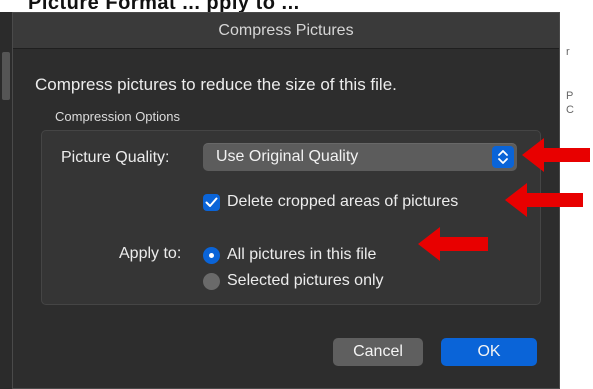 The height and width of the screenshot is (389, 593). Describe the element at coordinates (211, 281) in the screenshot. I see `apply-selected-radio` at that location.